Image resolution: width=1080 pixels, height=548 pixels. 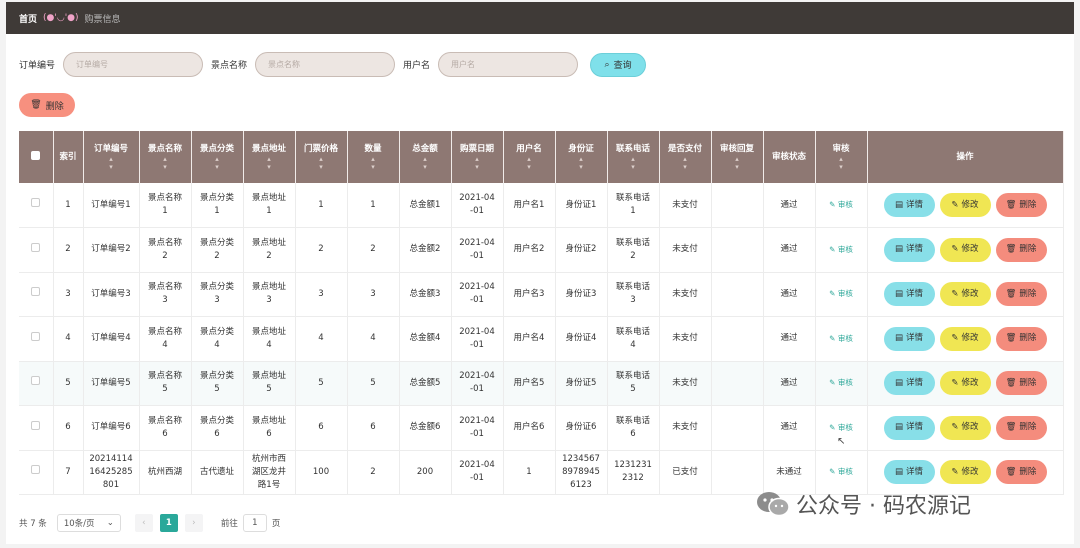 What do you see at coordinates (254, 523) in the screenshot?
I see `goto-page-input: 1` at bounding box center [254, 523].